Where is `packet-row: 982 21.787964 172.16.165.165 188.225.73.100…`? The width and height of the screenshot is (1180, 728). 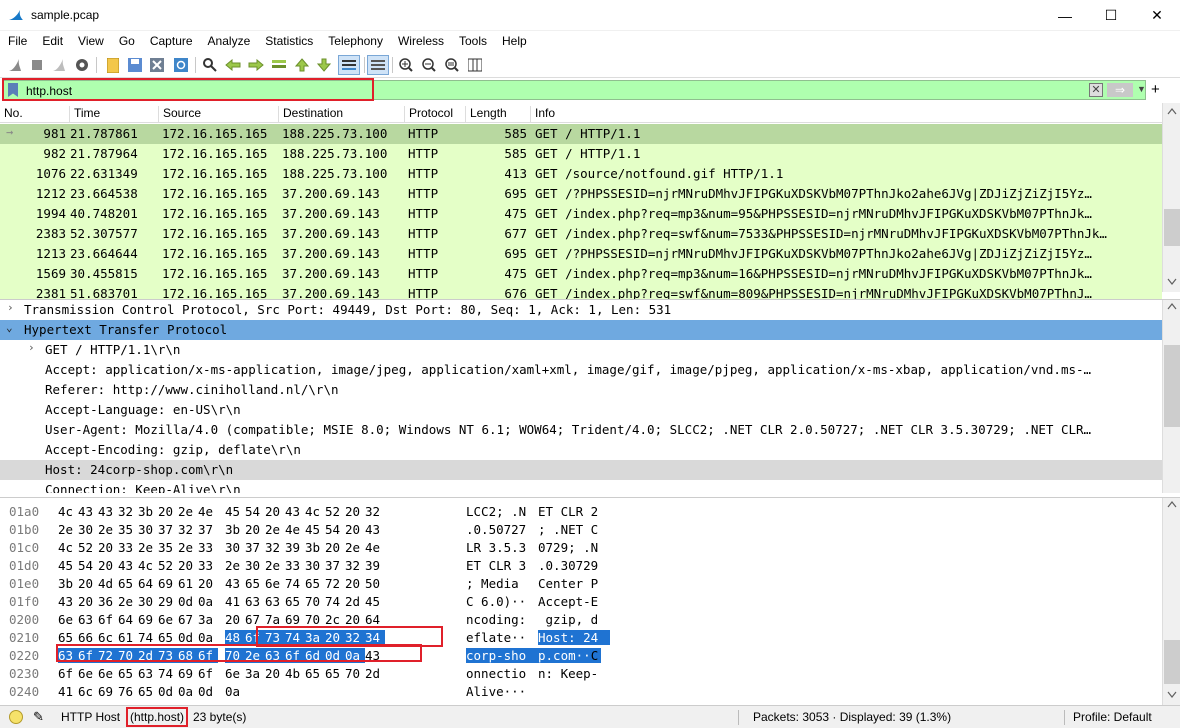
packet-row: 982 21.787964 172.16.165.165 188.225.73.100… is located at coordinates (581, 154).